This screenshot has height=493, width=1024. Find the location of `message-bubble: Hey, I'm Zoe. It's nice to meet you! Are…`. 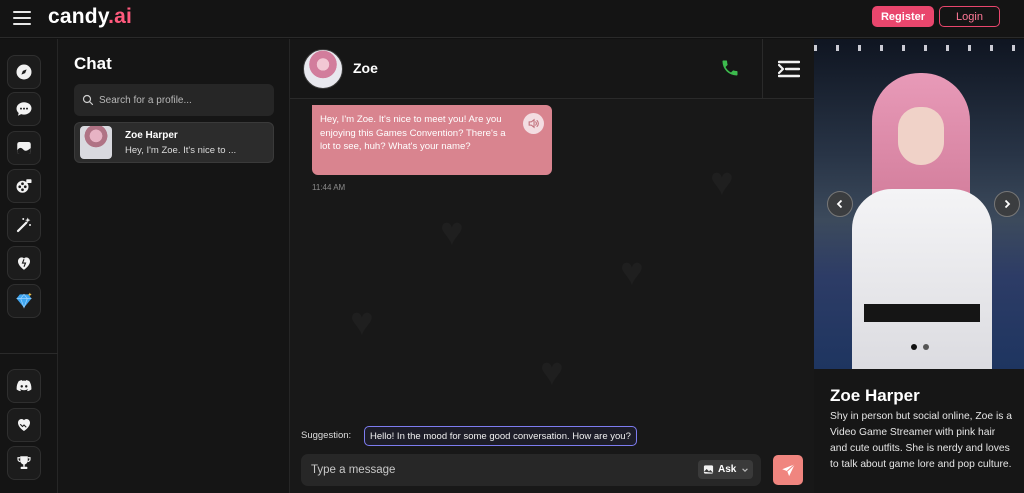

message-bubble: Hey, I'm Zoe. It's nice to meet you! Are… is located at coordinates (432, 140).